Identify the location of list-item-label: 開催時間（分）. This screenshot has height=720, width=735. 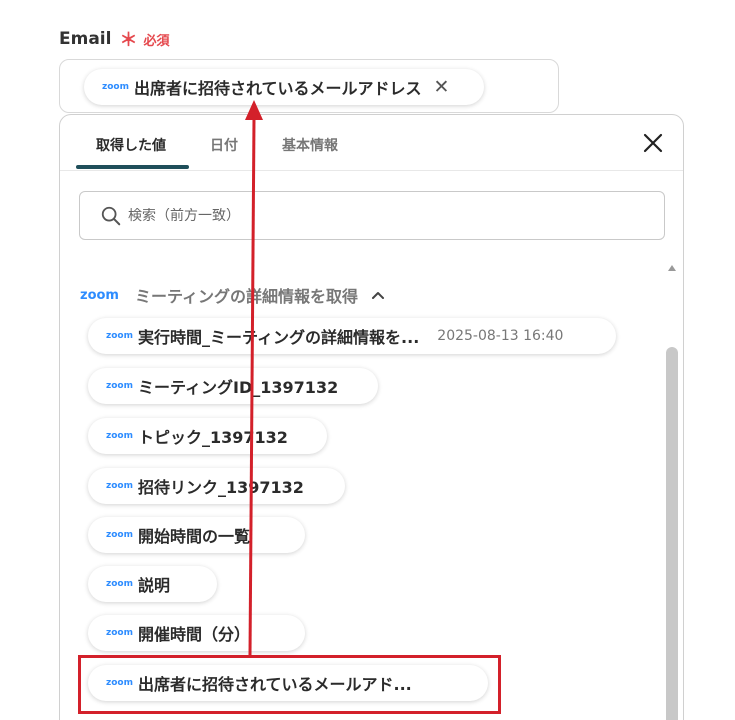
(194, 634).